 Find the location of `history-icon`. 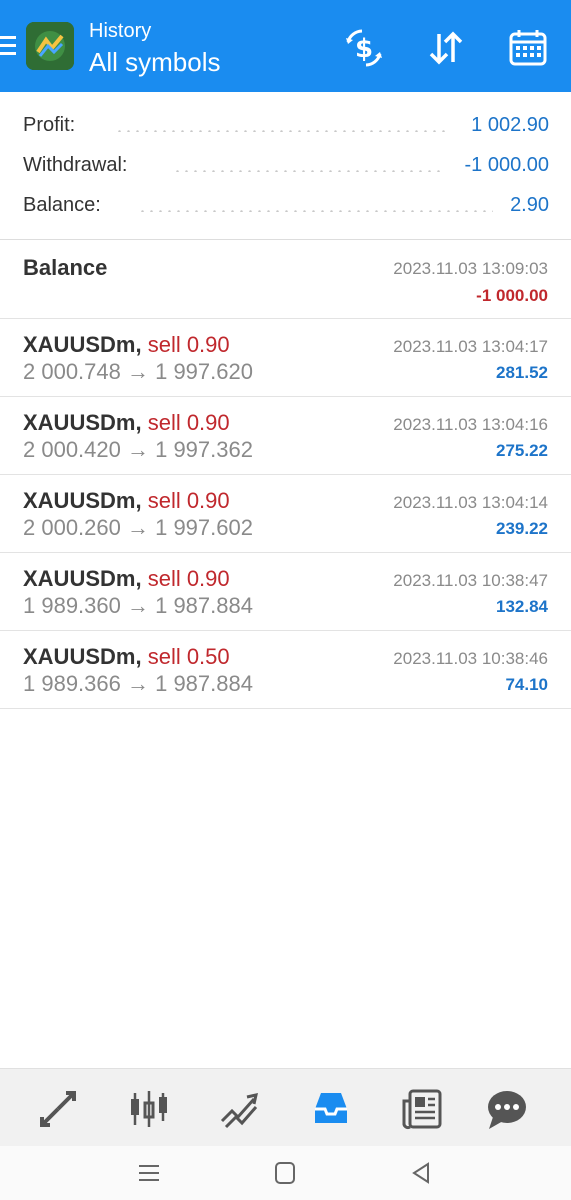

history-icon is located at coordinates (331, 1109).